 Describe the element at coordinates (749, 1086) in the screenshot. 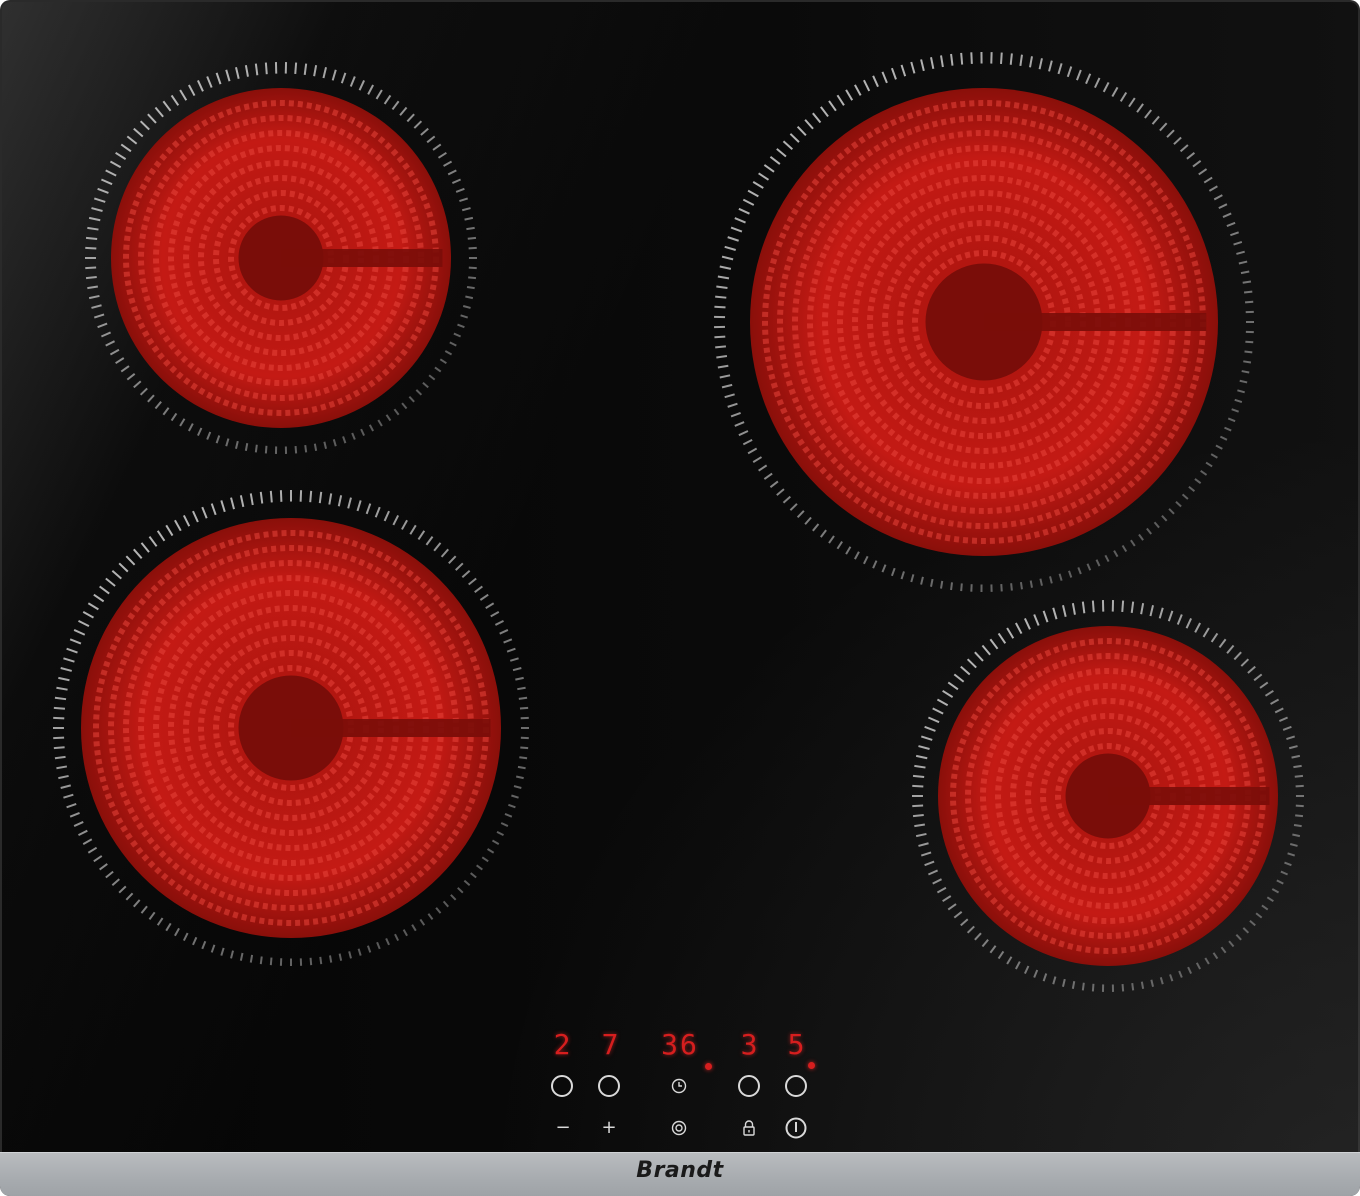

I see `zone-3-select-button` at that location.